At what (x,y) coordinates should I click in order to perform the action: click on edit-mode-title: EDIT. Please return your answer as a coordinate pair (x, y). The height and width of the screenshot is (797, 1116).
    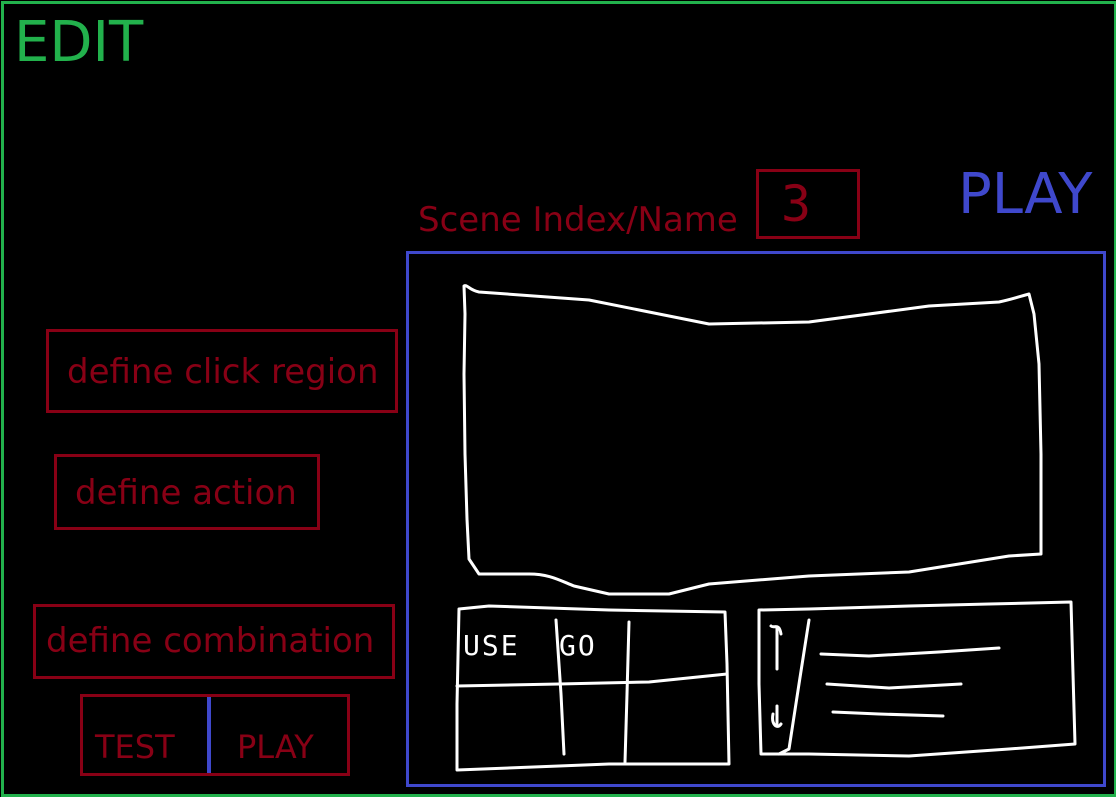
    Looking at the image, I should click on (79, 42).